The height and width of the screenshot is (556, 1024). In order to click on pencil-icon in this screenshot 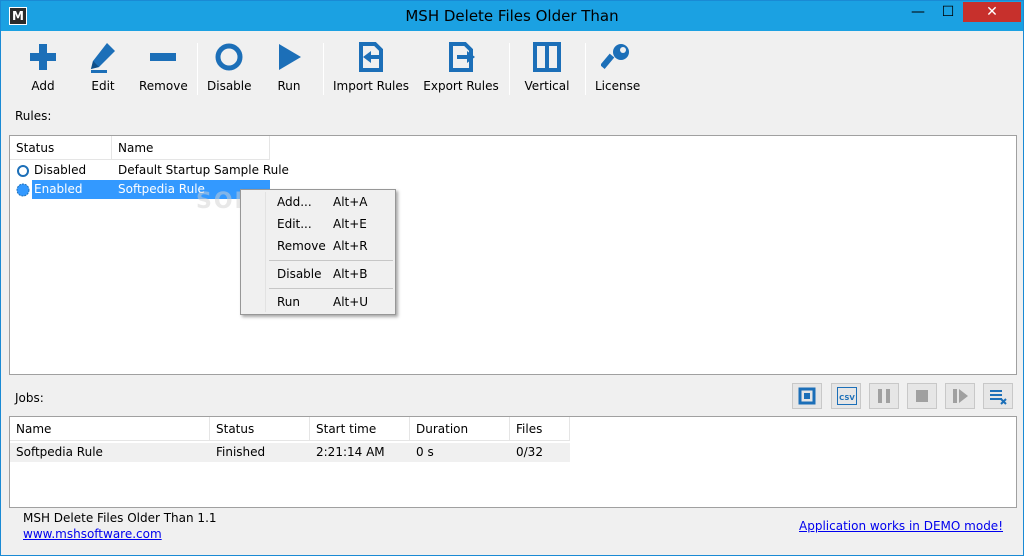, I will do `click(103, 58)`.